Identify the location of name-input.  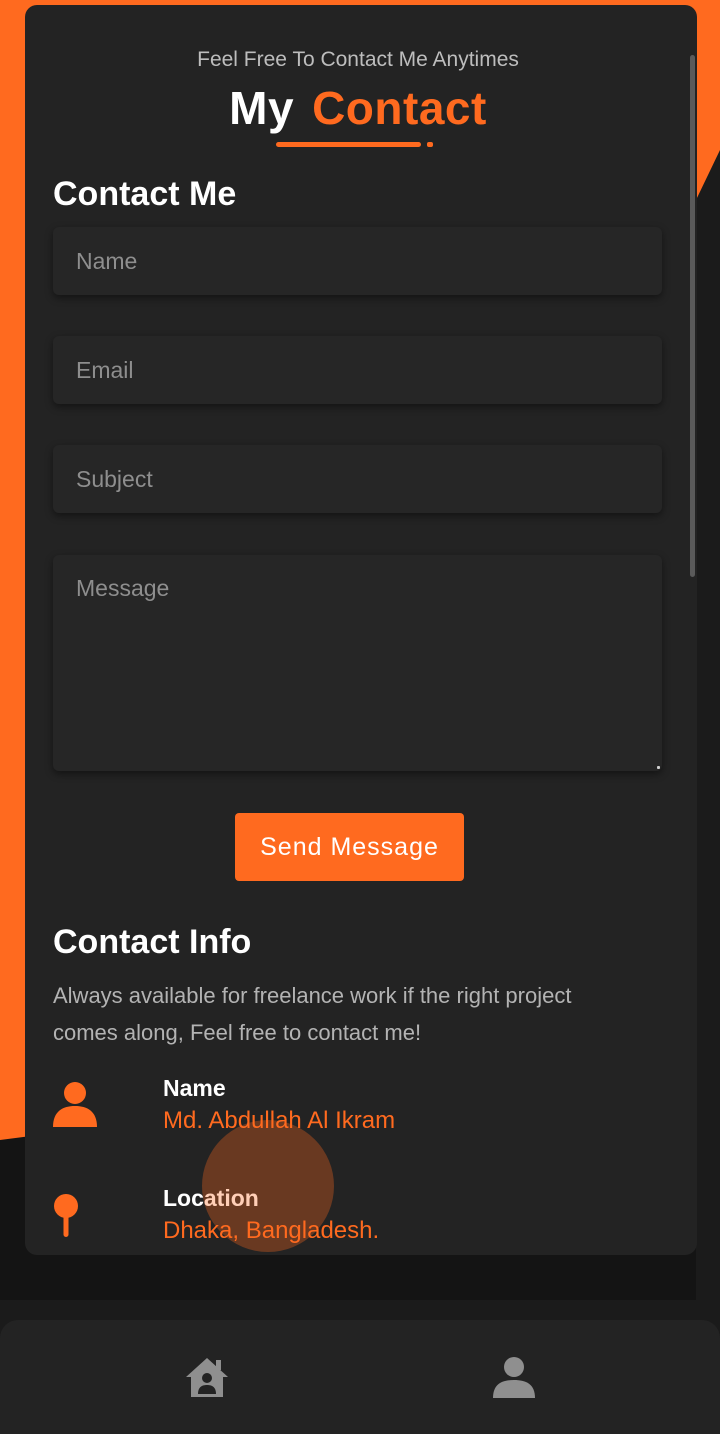
(357, 261).